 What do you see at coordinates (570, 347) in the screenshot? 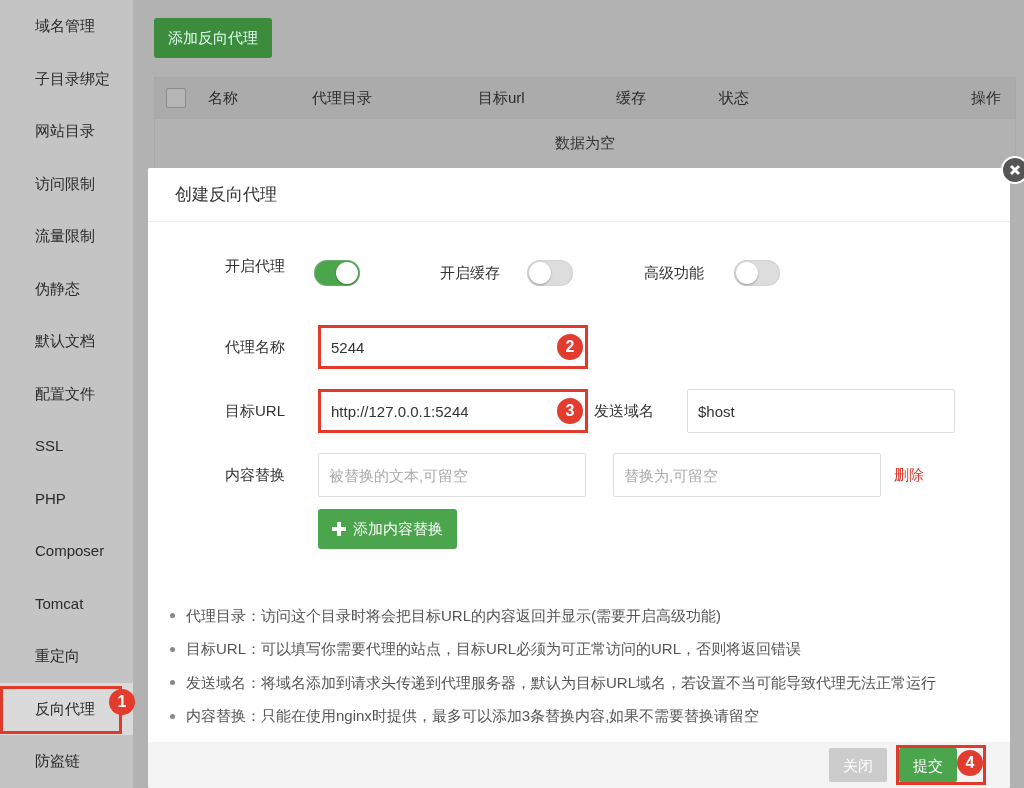
I see `step-badge: 2` at bounding box center [570, 347].